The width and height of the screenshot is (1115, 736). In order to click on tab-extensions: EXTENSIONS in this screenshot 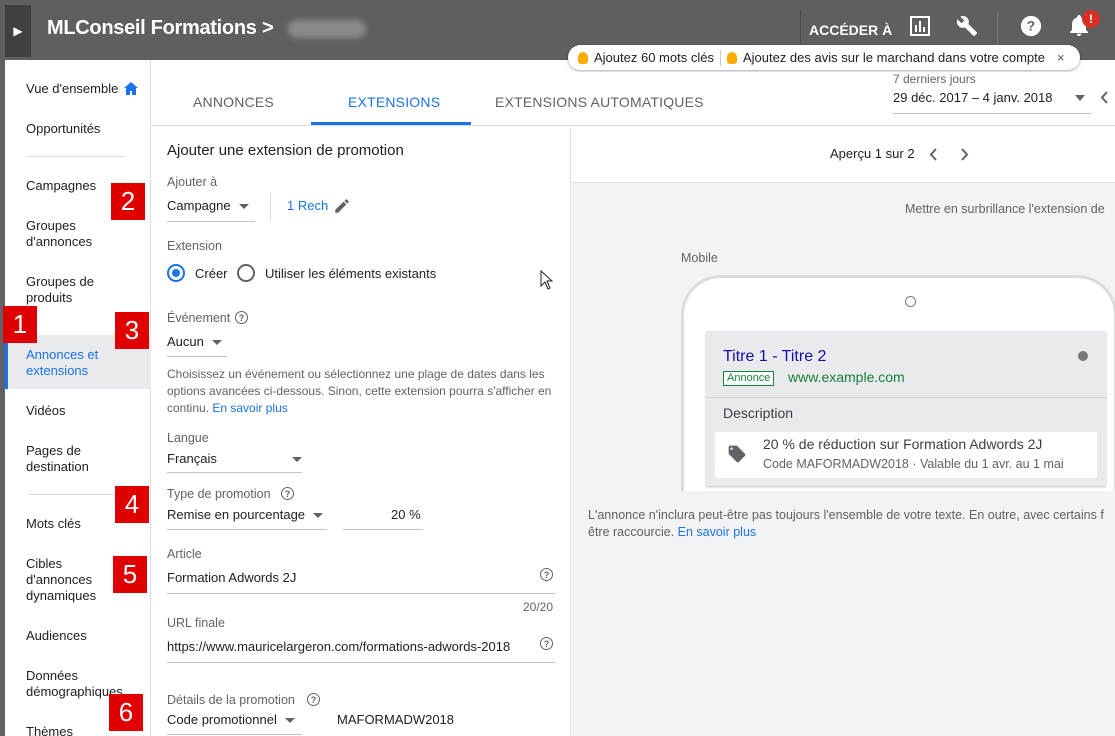, I will do `click(394, 102)`.